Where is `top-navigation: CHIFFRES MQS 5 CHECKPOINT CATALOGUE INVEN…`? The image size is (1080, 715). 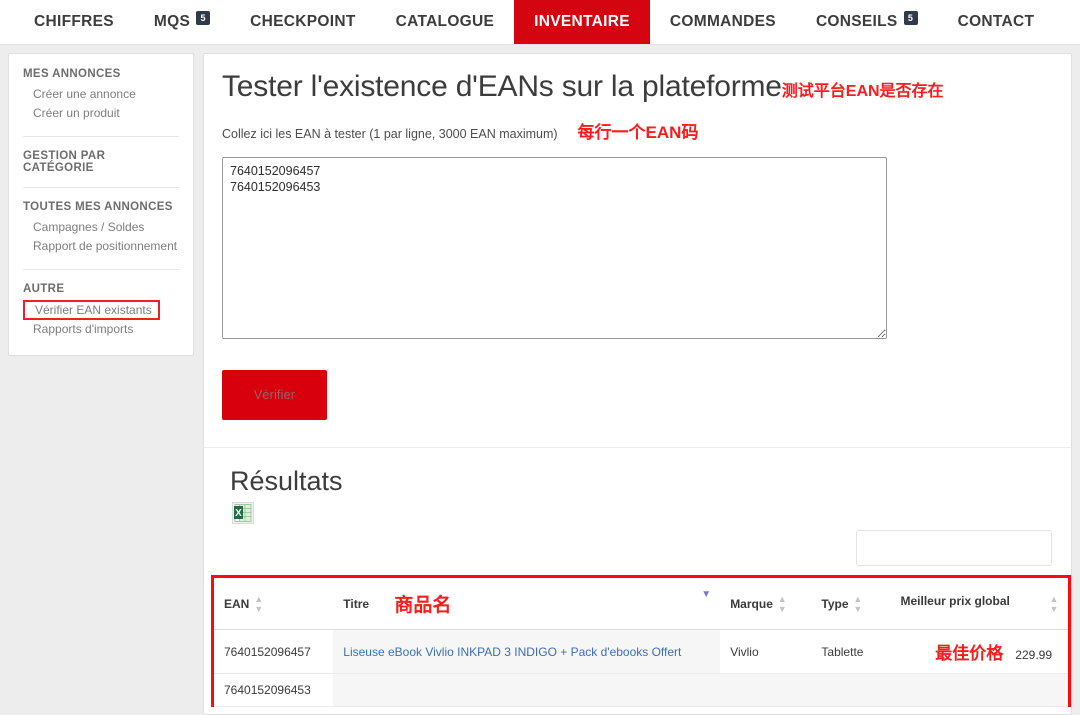 top-navigation: CHIFFRES MQS 5 CHECKPOINT CATALOGUE INVEN… is located at coordinates (540, 22).